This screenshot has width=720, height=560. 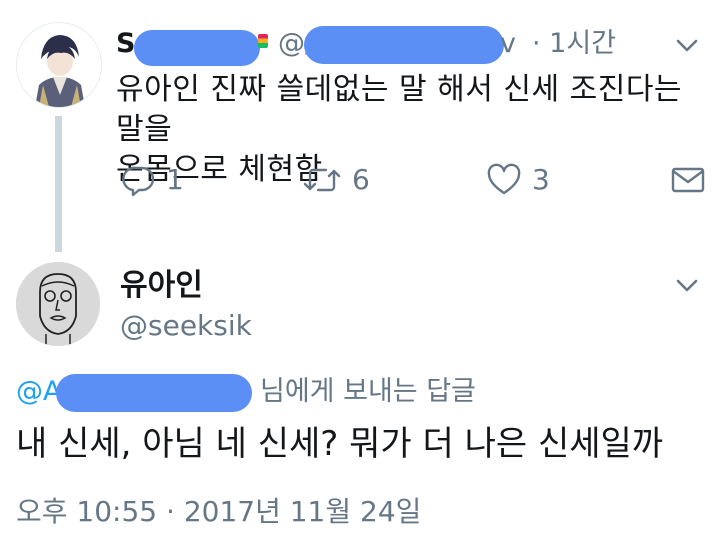 I want to click on tweet-actions: 1 6 3, so click(x=416, y=180).